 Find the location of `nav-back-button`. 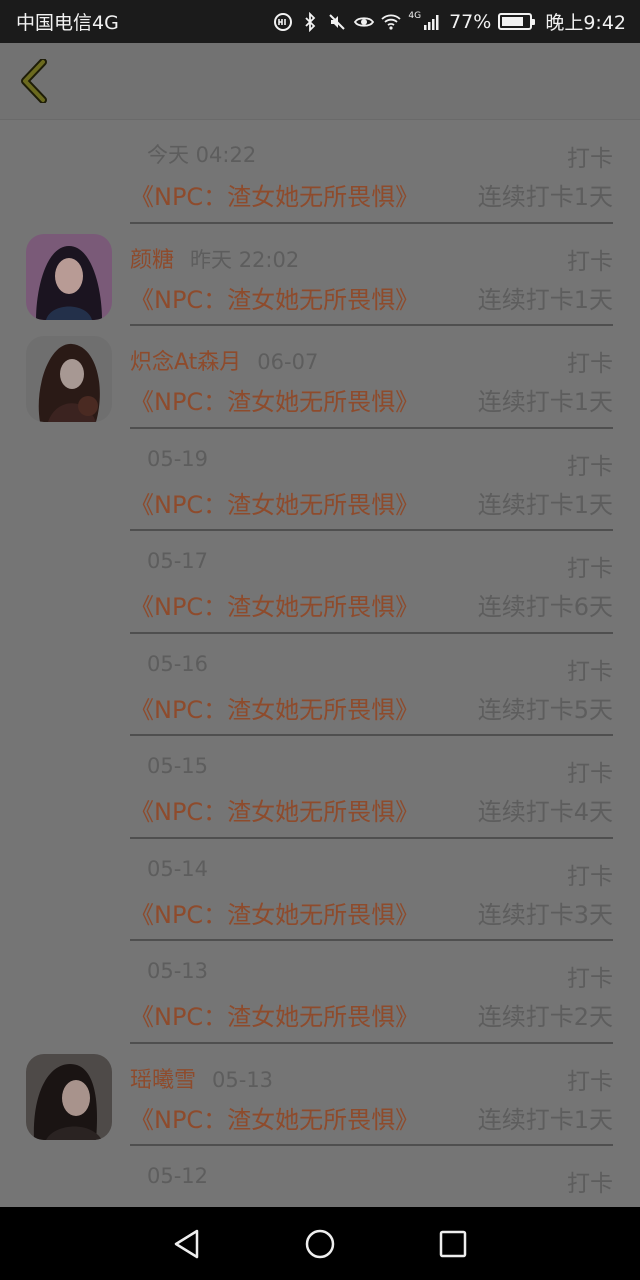

nav-back-button is located at coordinates (187, 1244).